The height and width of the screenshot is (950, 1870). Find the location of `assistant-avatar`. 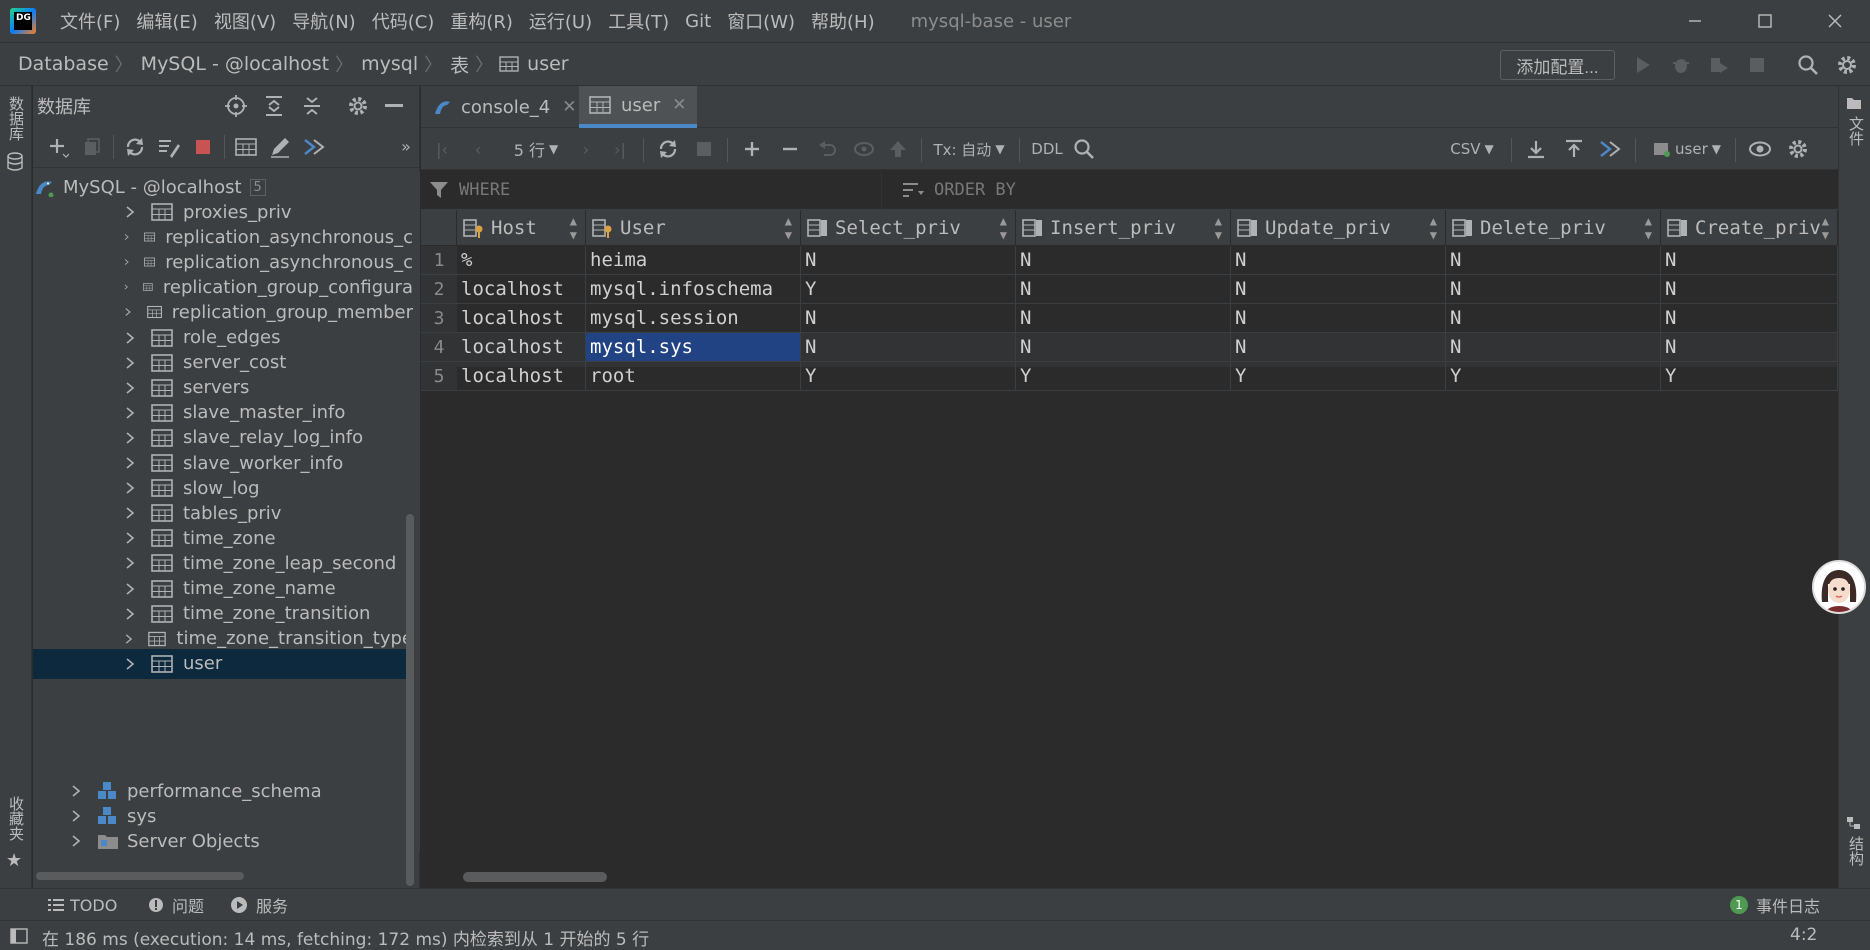

assistant-avatar is located at coordinates (1839, 587).